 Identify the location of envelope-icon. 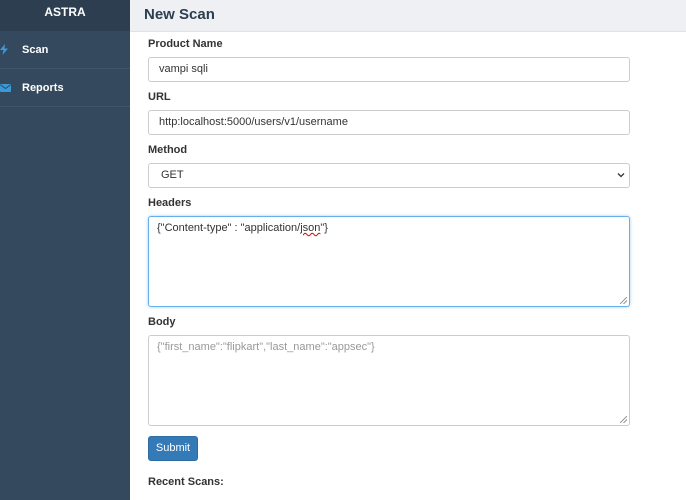
(11, 87).